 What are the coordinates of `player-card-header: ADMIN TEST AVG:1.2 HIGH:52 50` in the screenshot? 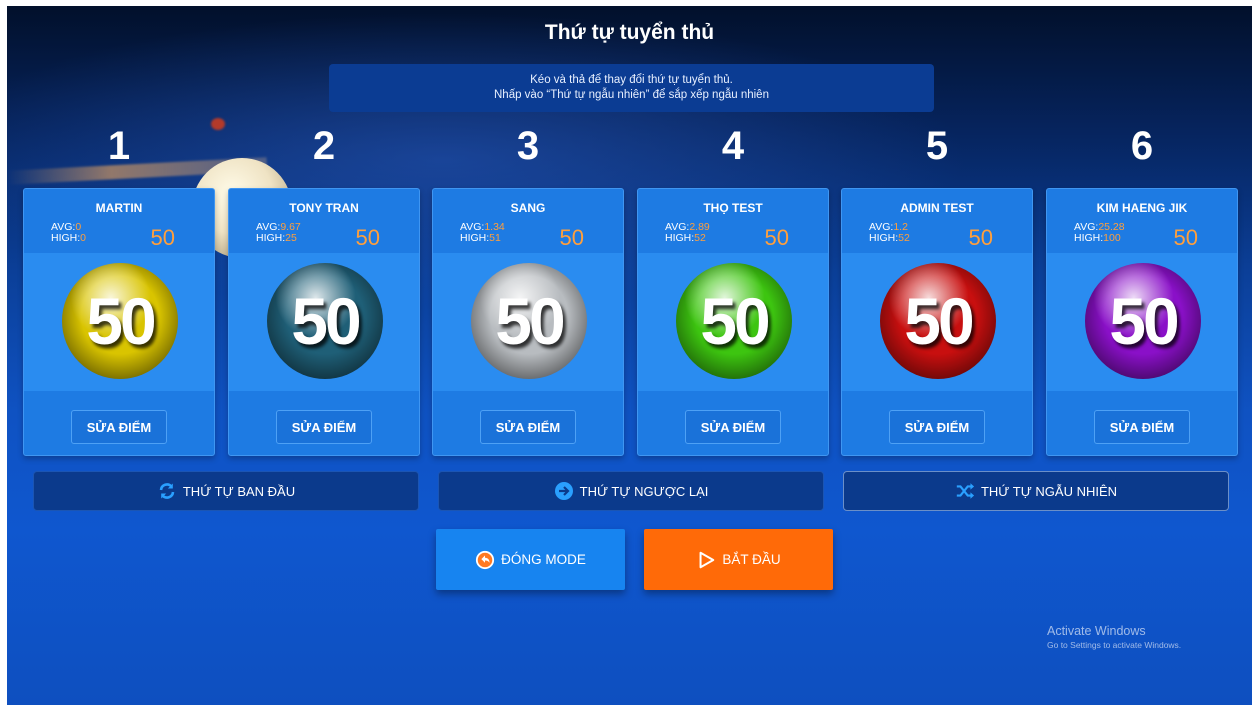 It's located at (937, 221).